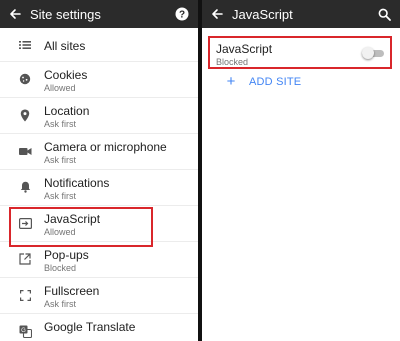 Image resolution: width=400 pixels, height=341 pixels. What do you see at coordinates (25, 79) in the screenshot?
I see `cookie-icon` at bounding box center [25, 79].